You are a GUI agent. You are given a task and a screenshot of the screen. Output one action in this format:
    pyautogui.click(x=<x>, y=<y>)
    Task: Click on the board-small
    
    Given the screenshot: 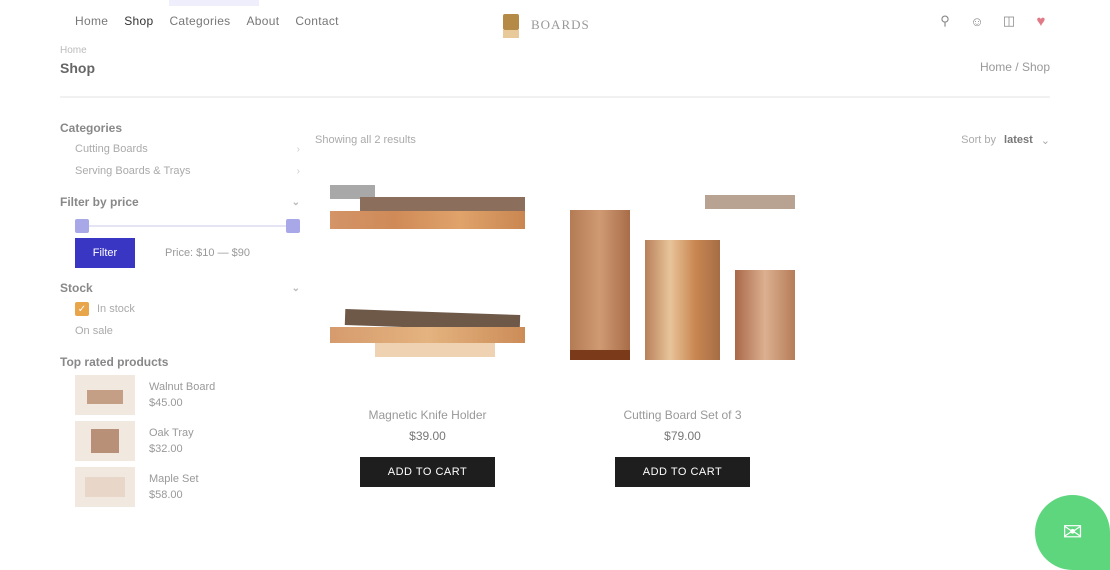 What is the action you would take?
    pyautogui.click(x=765, y=315)
    